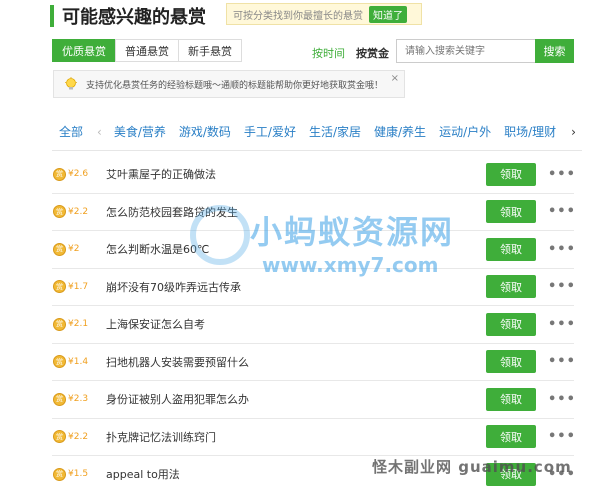 The height and width of the screenshot is (492, 600). Describe the element at coordinates (472, 467) in the screenshot. I see `footer-watermark: 怪木副业网 guaimu.com` at that location.